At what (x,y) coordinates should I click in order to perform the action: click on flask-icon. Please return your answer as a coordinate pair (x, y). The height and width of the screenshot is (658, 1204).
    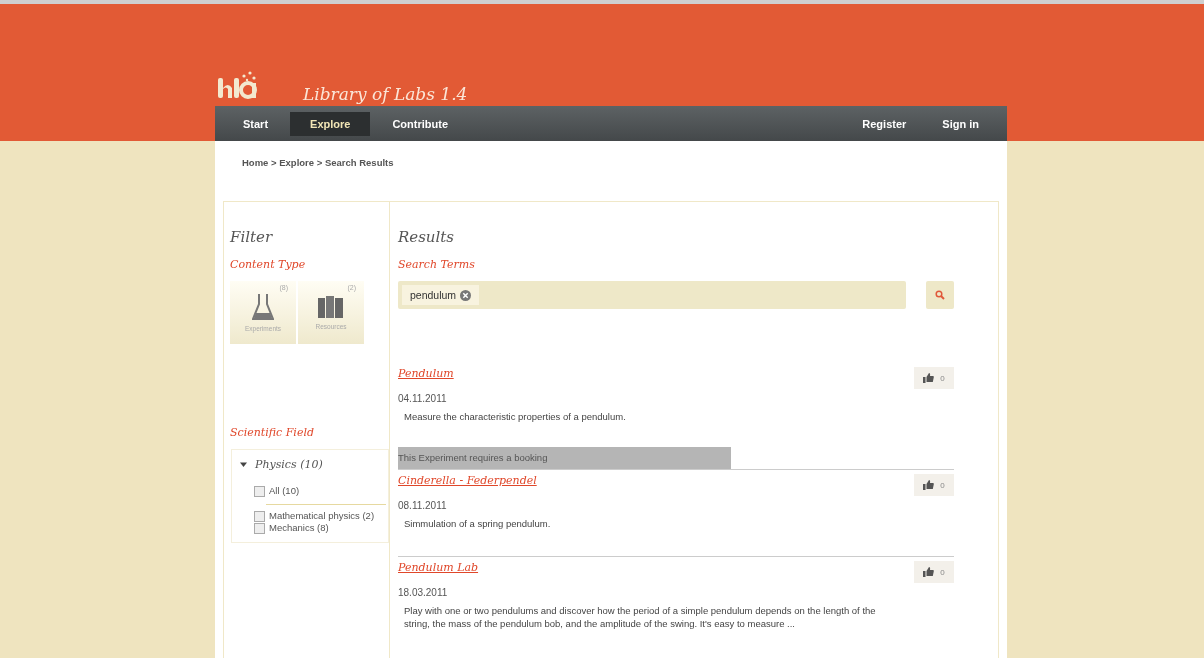
    Looking at the image, I should click on (263, 307).